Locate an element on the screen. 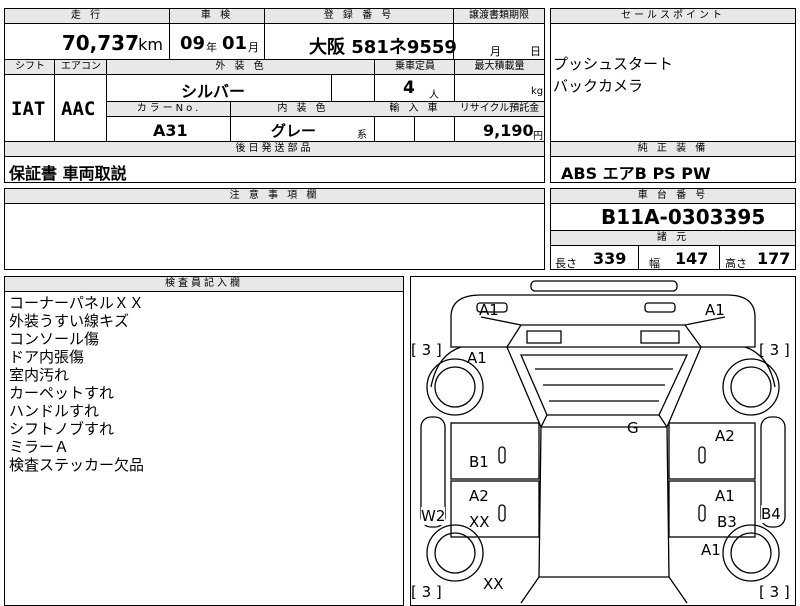  import-label: 輸 入 車 is located at coordinates (415, 109).